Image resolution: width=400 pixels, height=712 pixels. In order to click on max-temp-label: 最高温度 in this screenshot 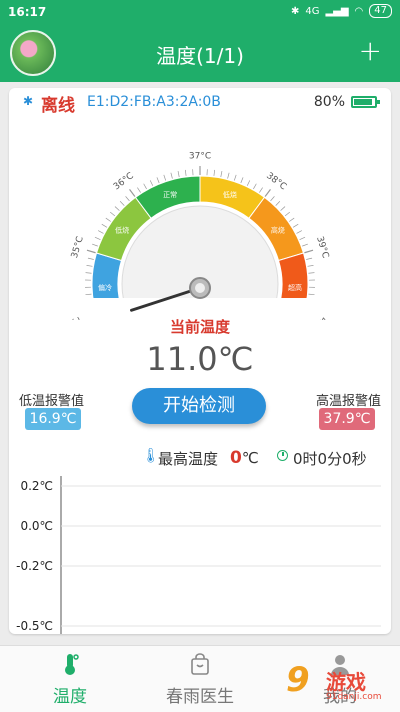, I will do `click(188, 458)`.